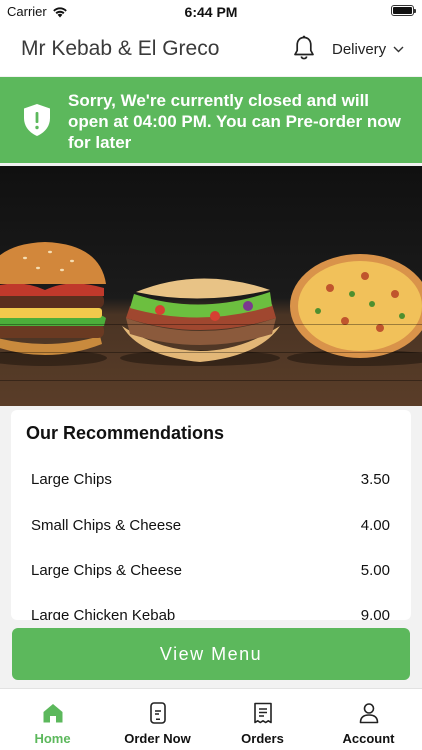  What do you see at coordinates (262, 713) in the screenshot?
I see `receipt-icon` at bounding box center [262, 713].